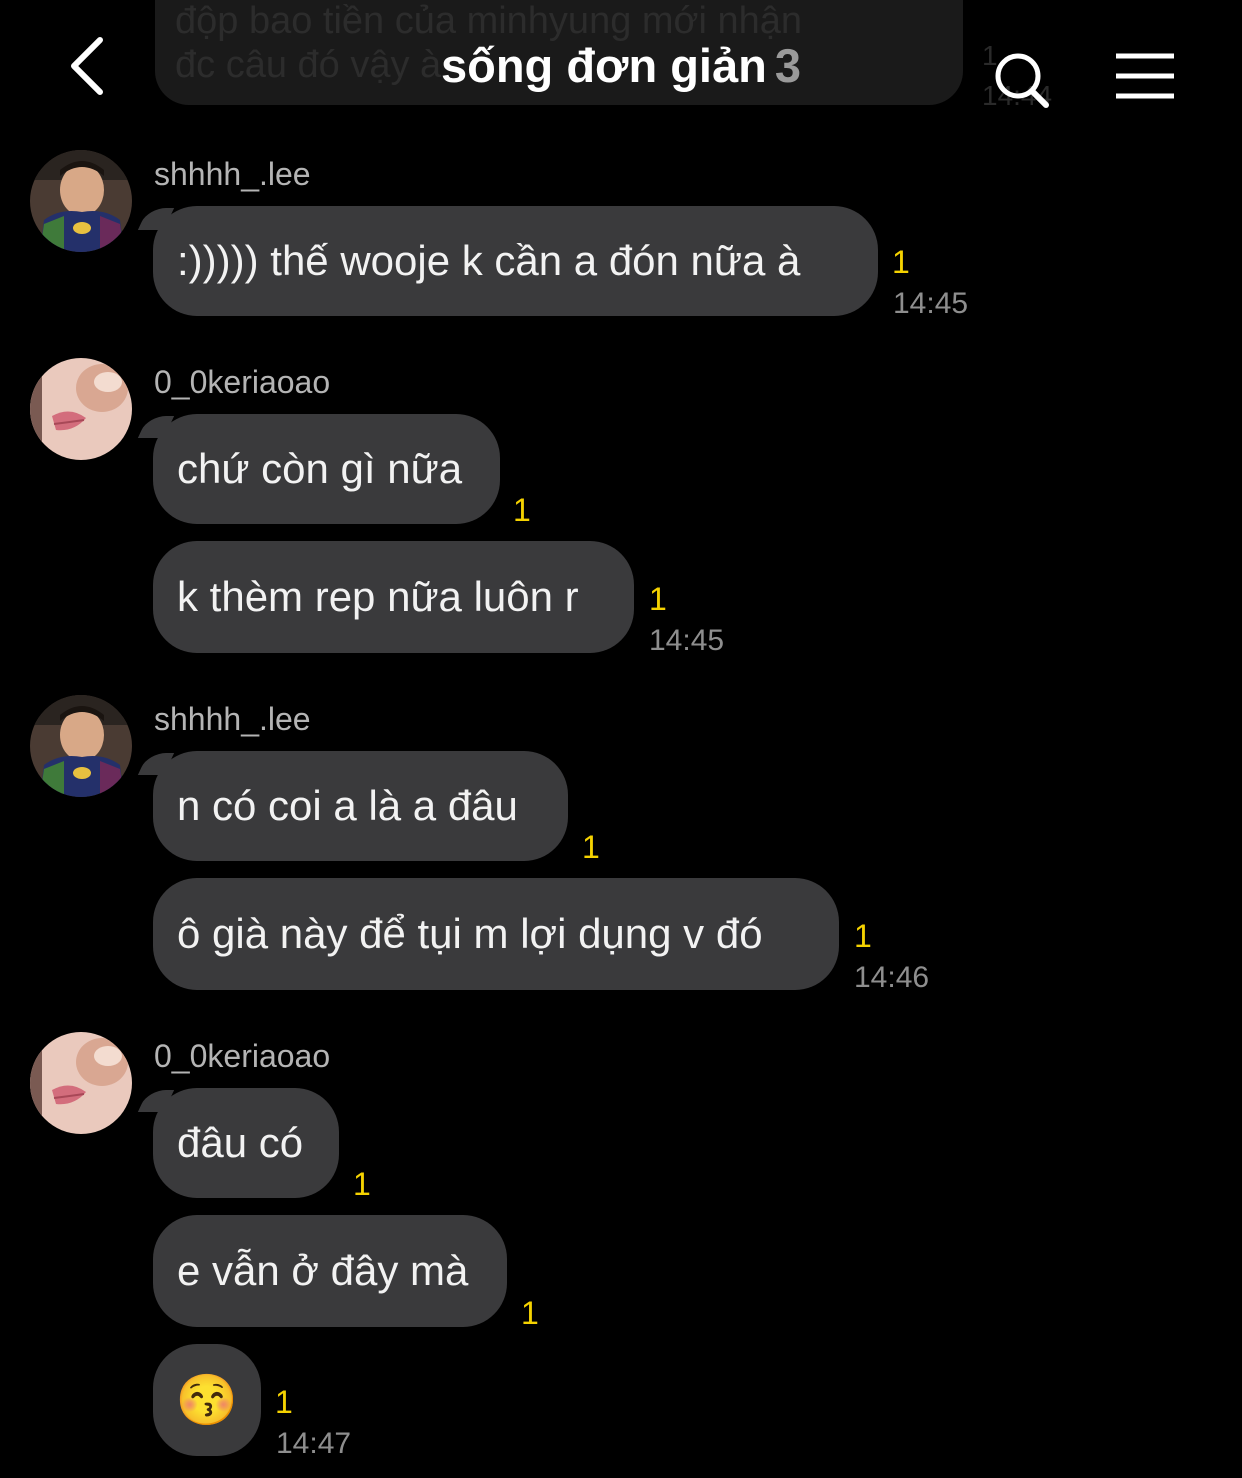  I want to click on message-text: ô già này để tụi m lợi dụng v đó, so click(470, 933).